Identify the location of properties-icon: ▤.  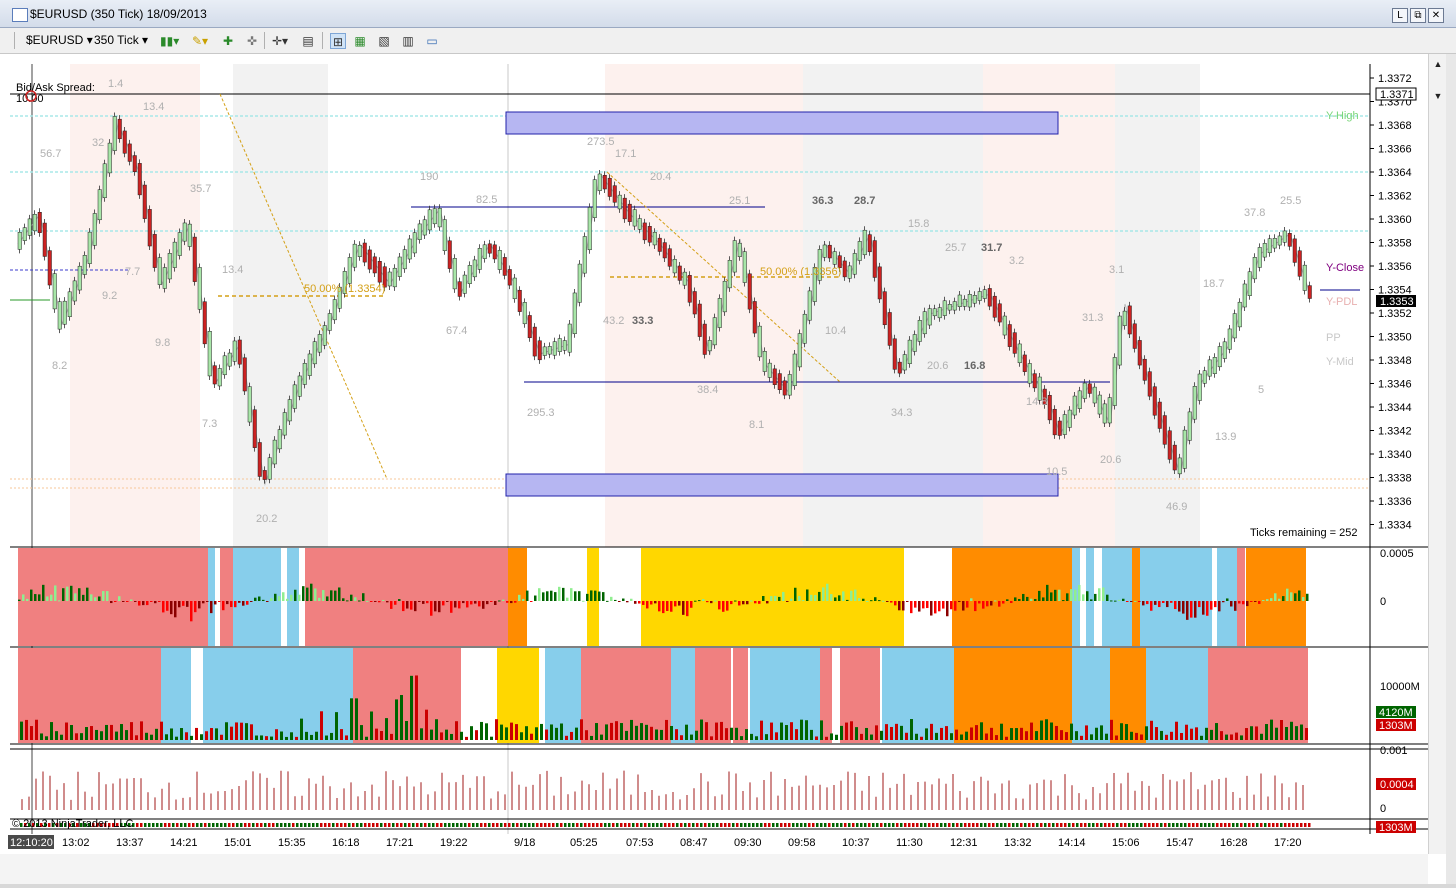
(308, 41).